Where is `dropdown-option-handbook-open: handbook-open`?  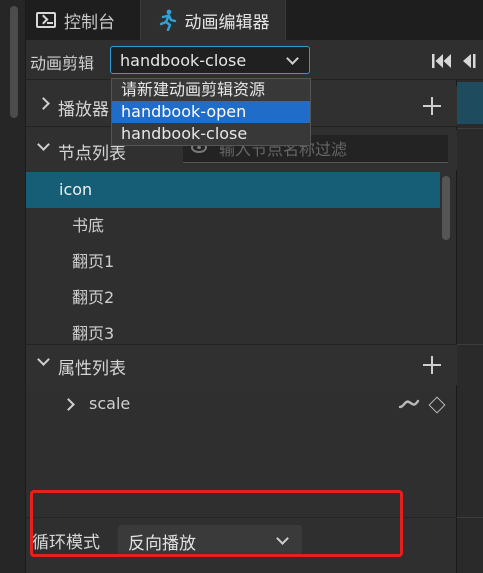
dropdown-option-handbook-open: handbook-open is located at coordinates (211, 112).